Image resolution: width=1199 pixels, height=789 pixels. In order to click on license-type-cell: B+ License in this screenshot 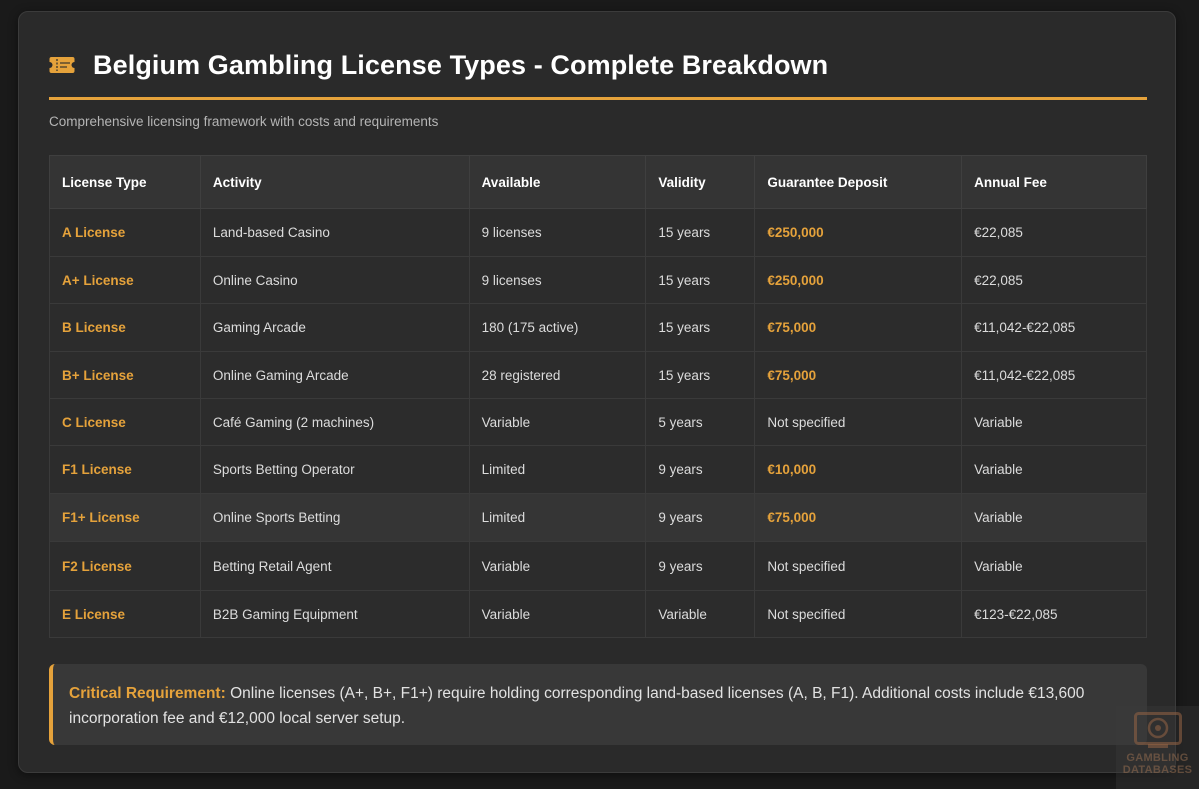, I will do `click(125, 375)`.